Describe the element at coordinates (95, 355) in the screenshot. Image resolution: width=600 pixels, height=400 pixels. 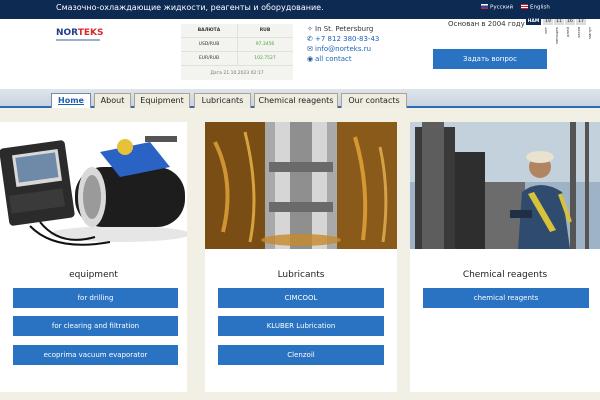
I see `vacuum-evaporator-button: ecoprima vacuum evaporator` at that location.